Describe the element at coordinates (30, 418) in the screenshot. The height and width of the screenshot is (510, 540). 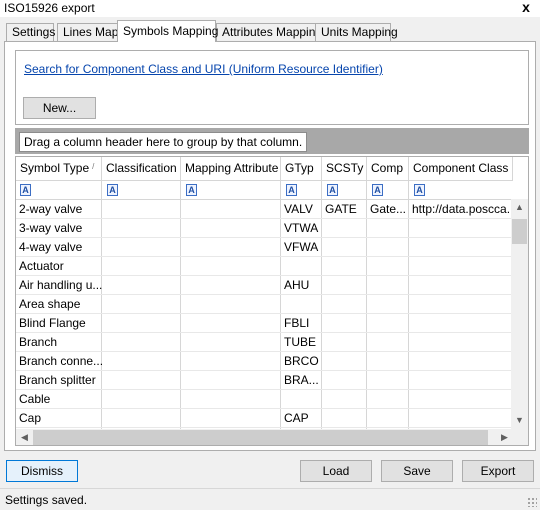
I see `cell-symbol-type: Cap` at that location.